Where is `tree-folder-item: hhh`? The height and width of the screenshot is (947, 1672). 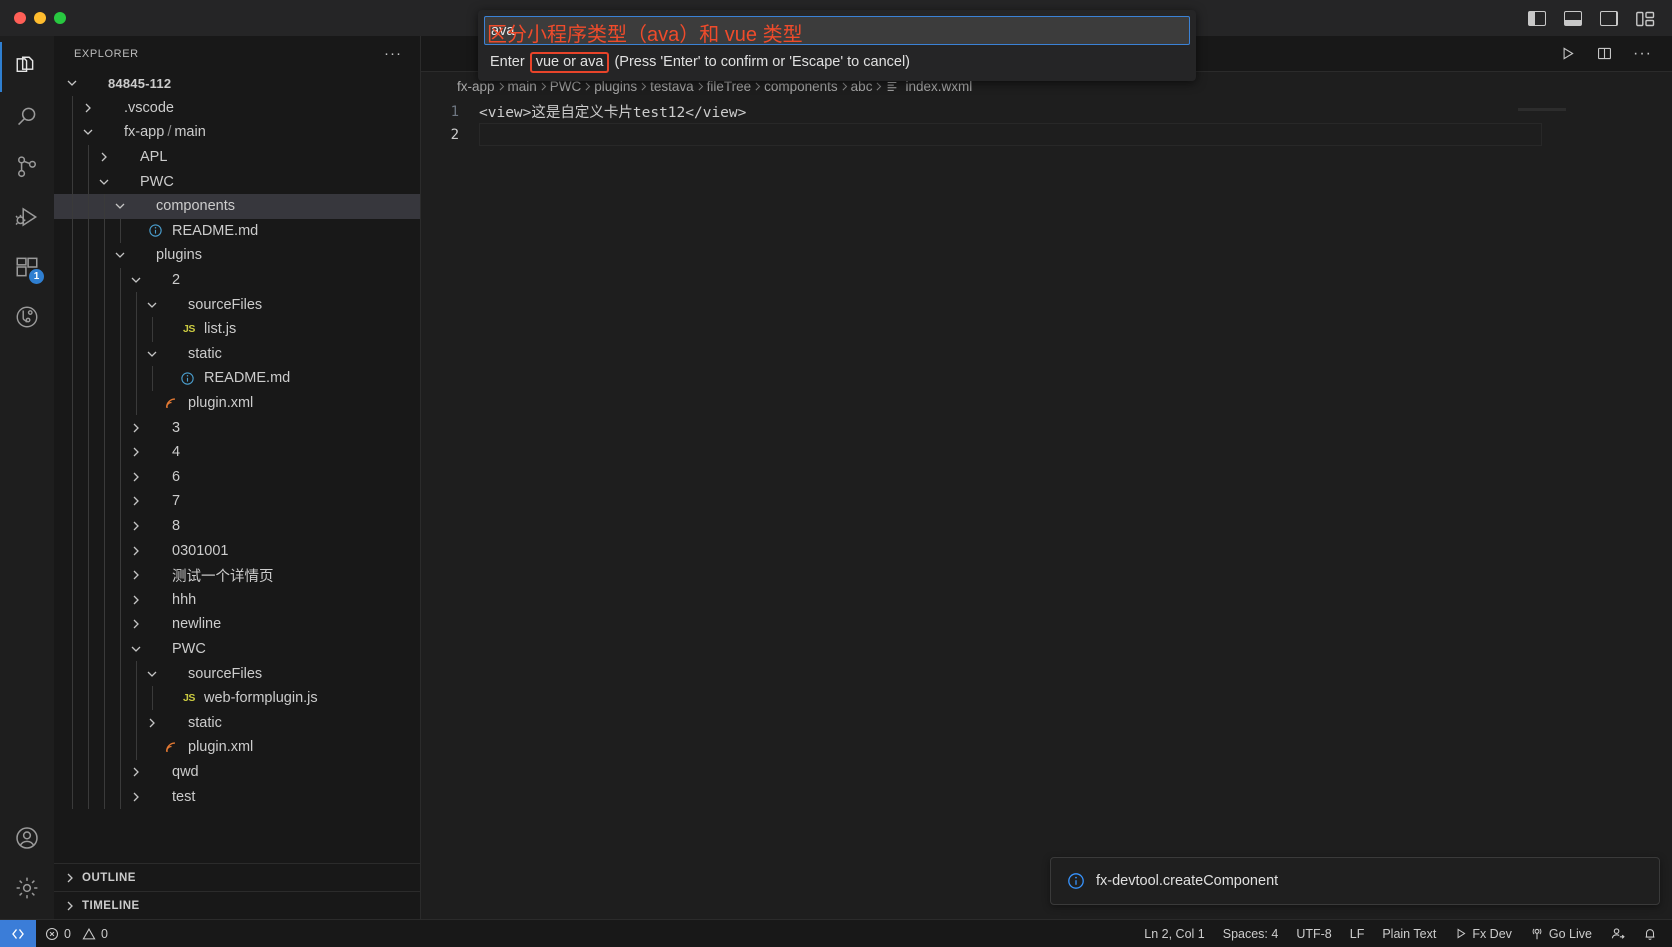
tree-folder-item: hhh is located at coordinates (237, 600).